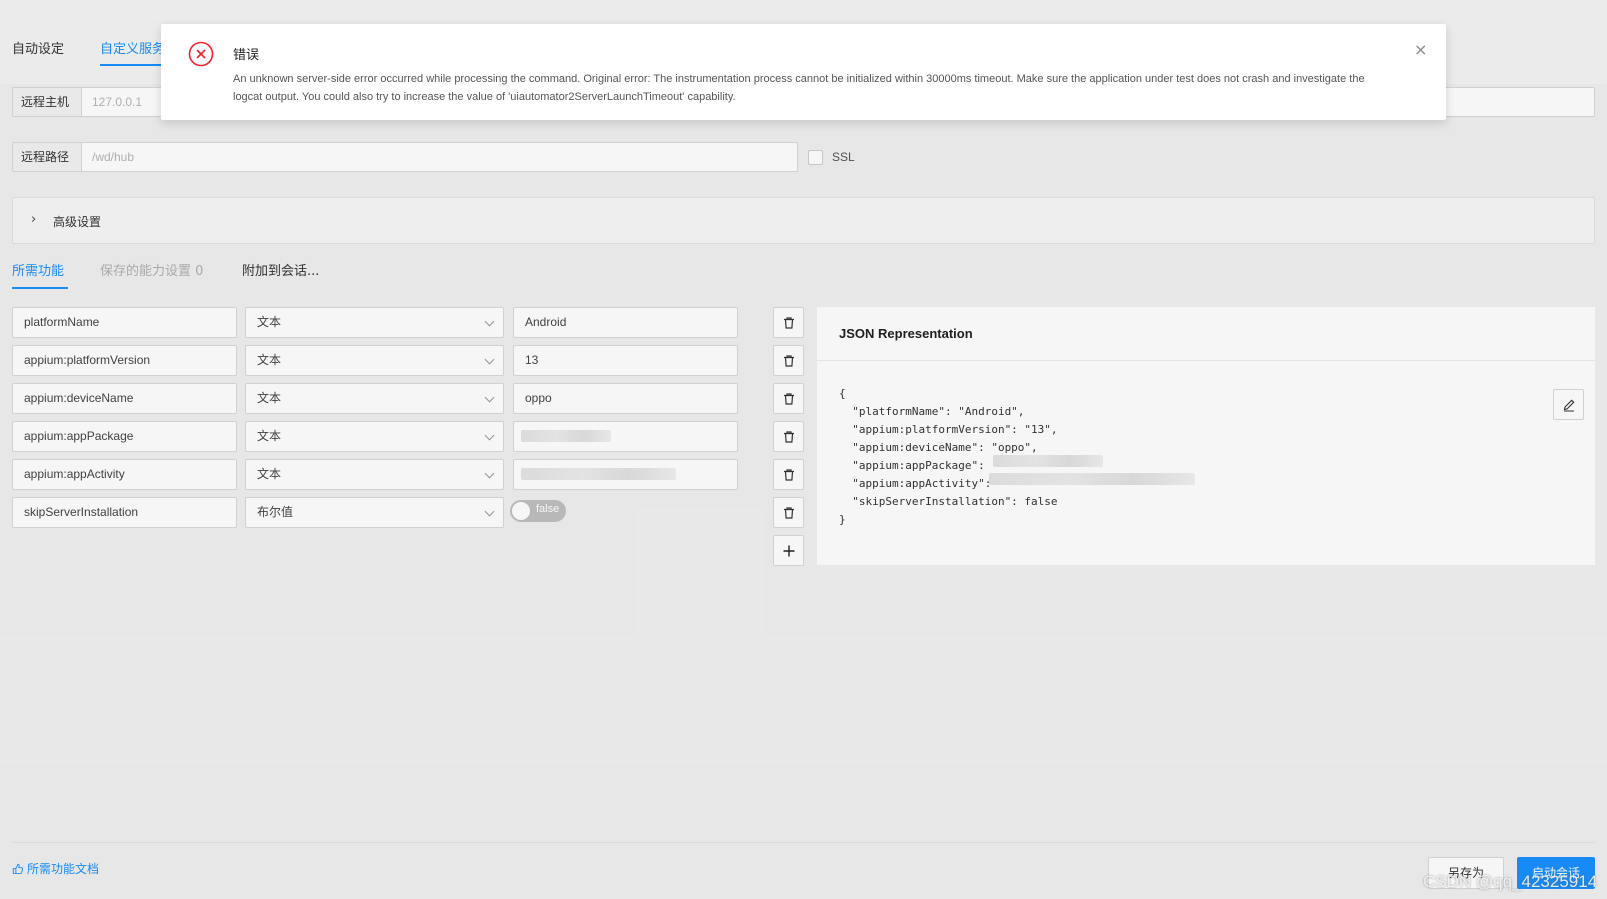 The image size is (1607, 899). I want to click on capability-name-input: appium:appPackage, so click(124, 436).